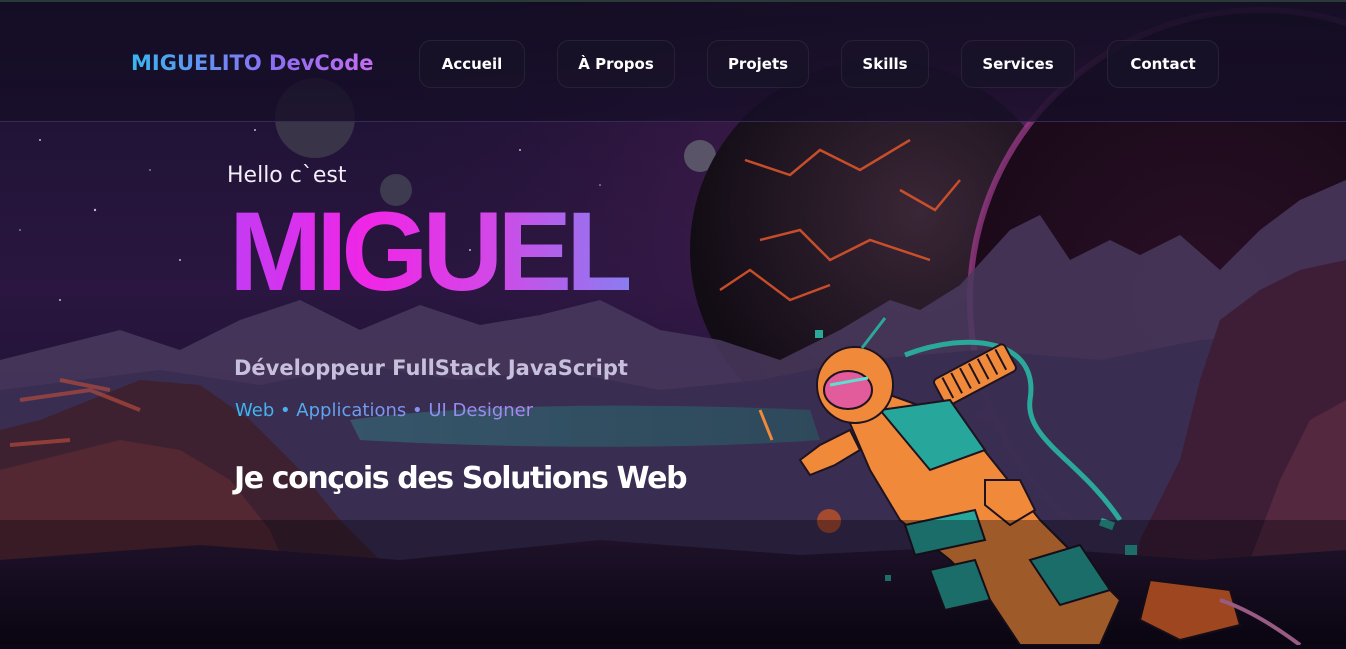 The image size is (1346, 649). What do you see at coordinates (885, 64) in the screenshot?
I see `nav-skills: Skills` at bounding box center [885, 64].